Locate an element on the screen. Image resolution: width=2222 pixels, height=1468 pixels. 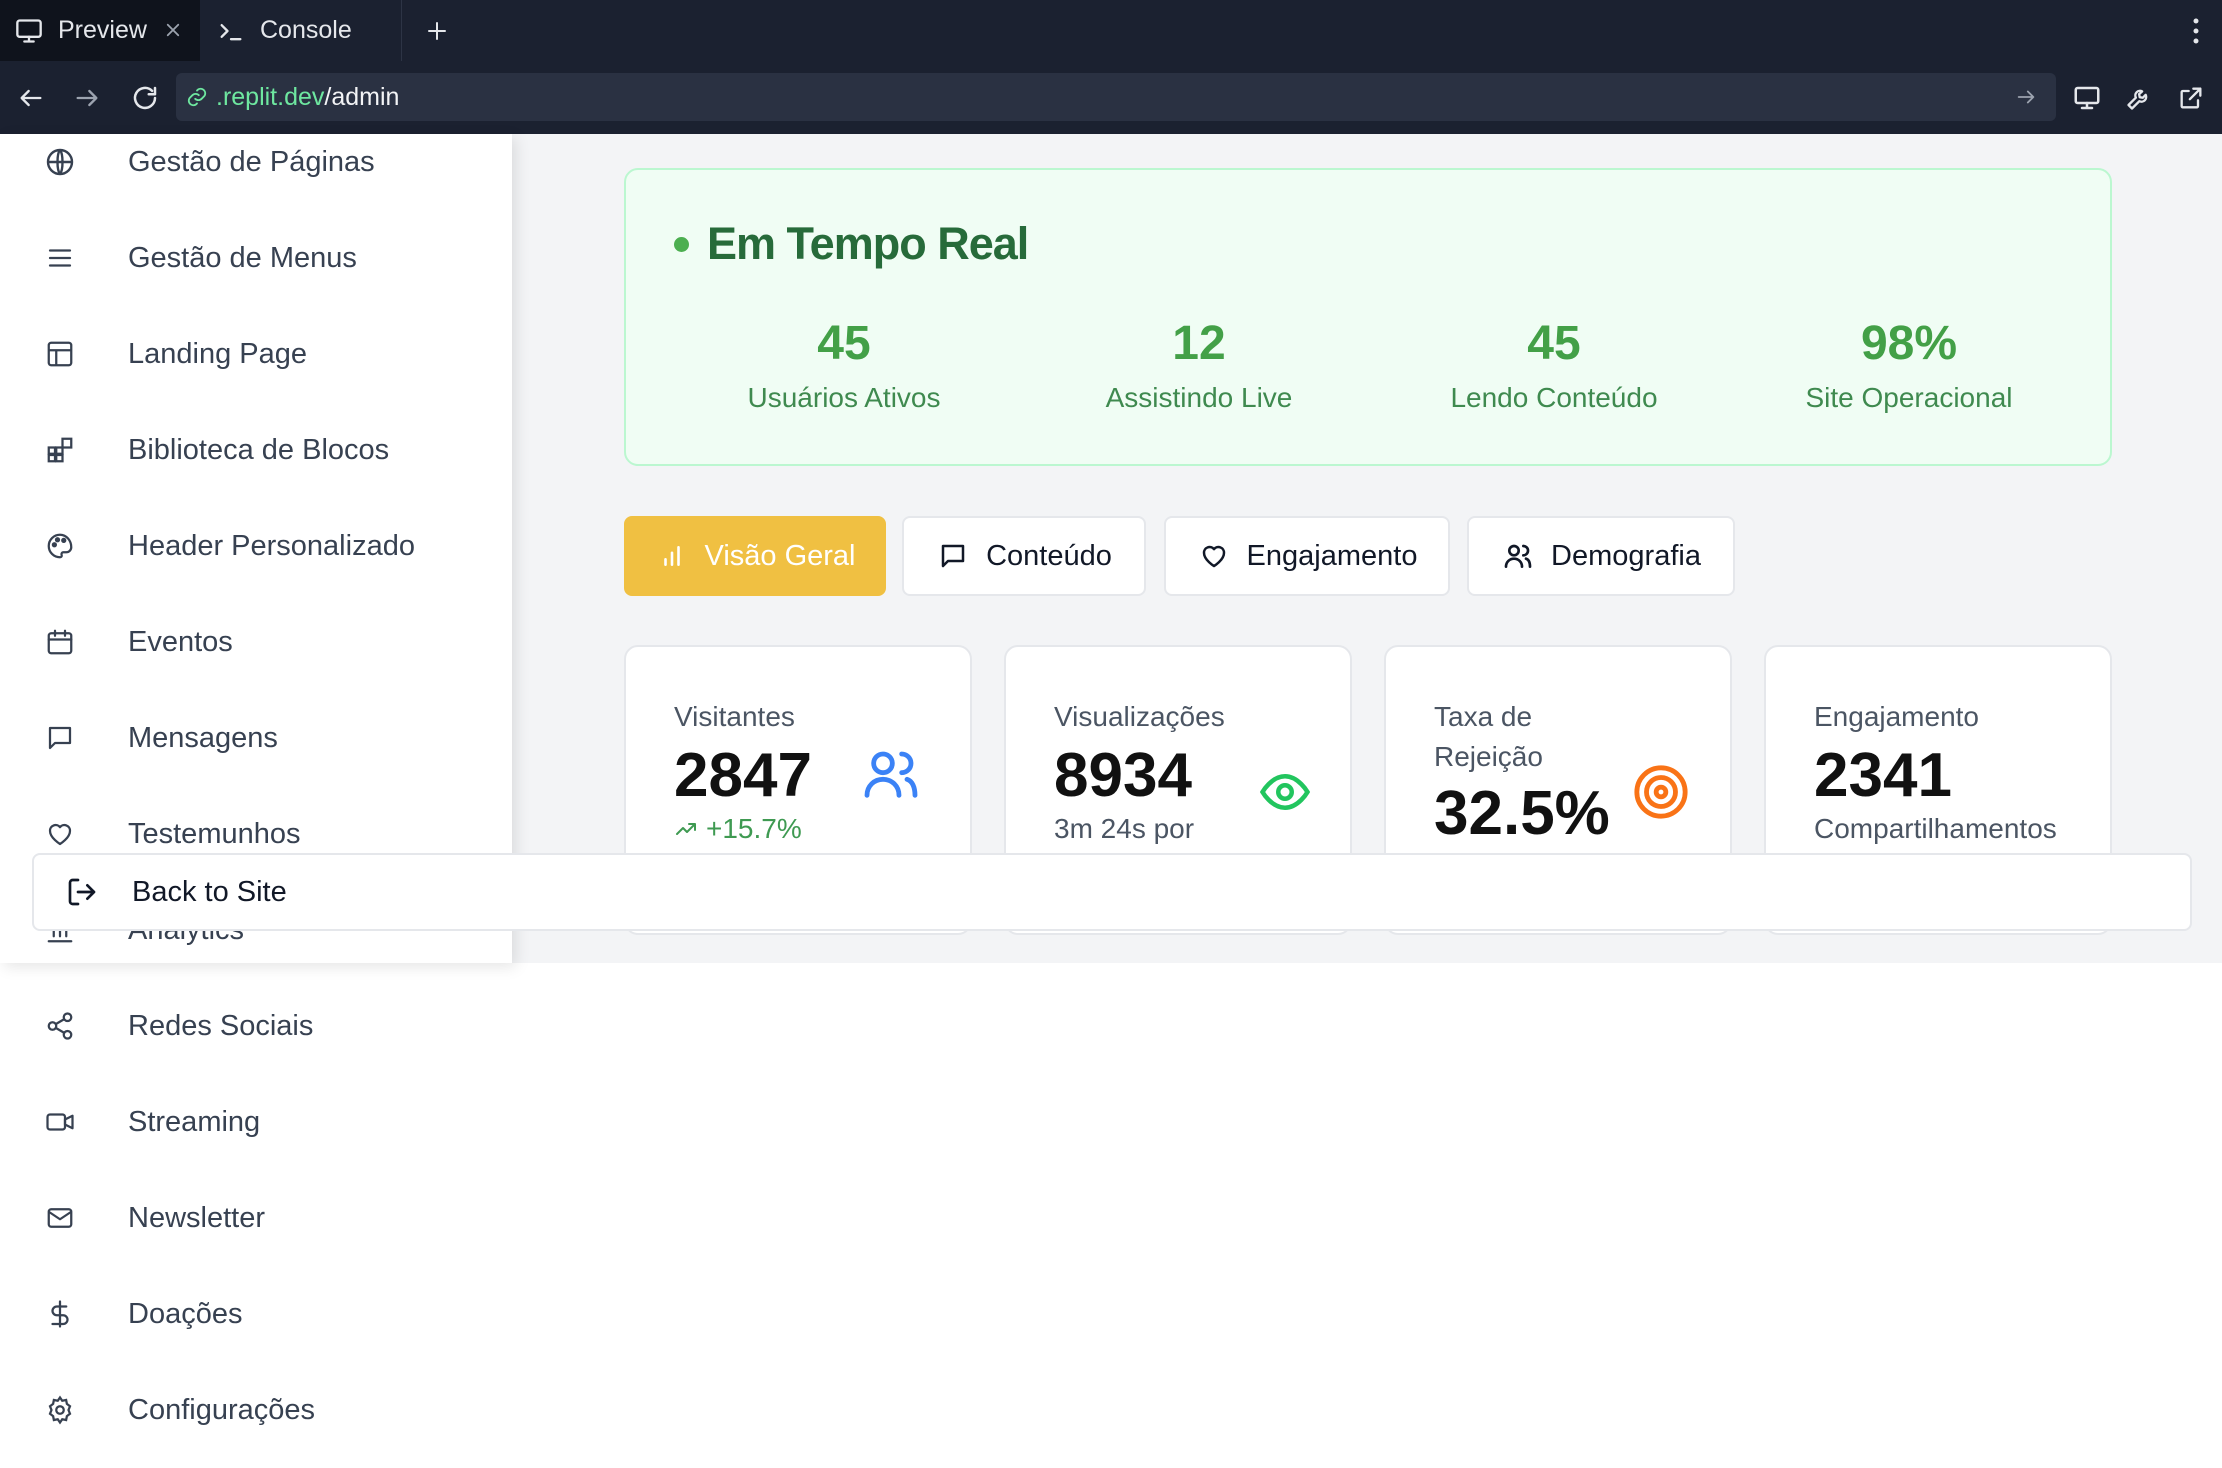
sidebar-item-label: Newsletter is located at coordinates (196, 1217).